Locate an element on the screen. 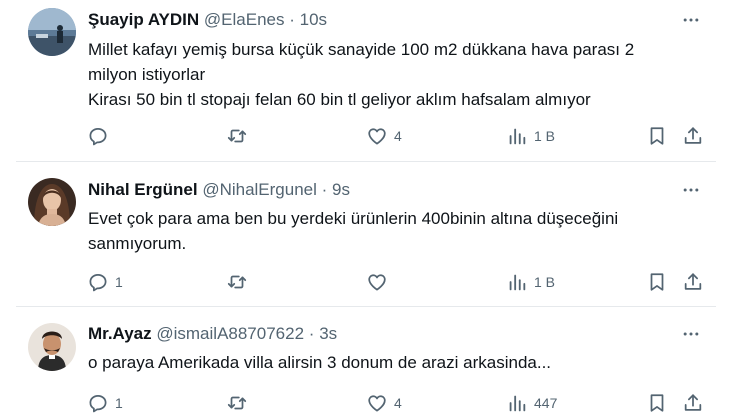 This screenshot has height=420, width=730. view-count: 447 is located at coordinates (546, 403).